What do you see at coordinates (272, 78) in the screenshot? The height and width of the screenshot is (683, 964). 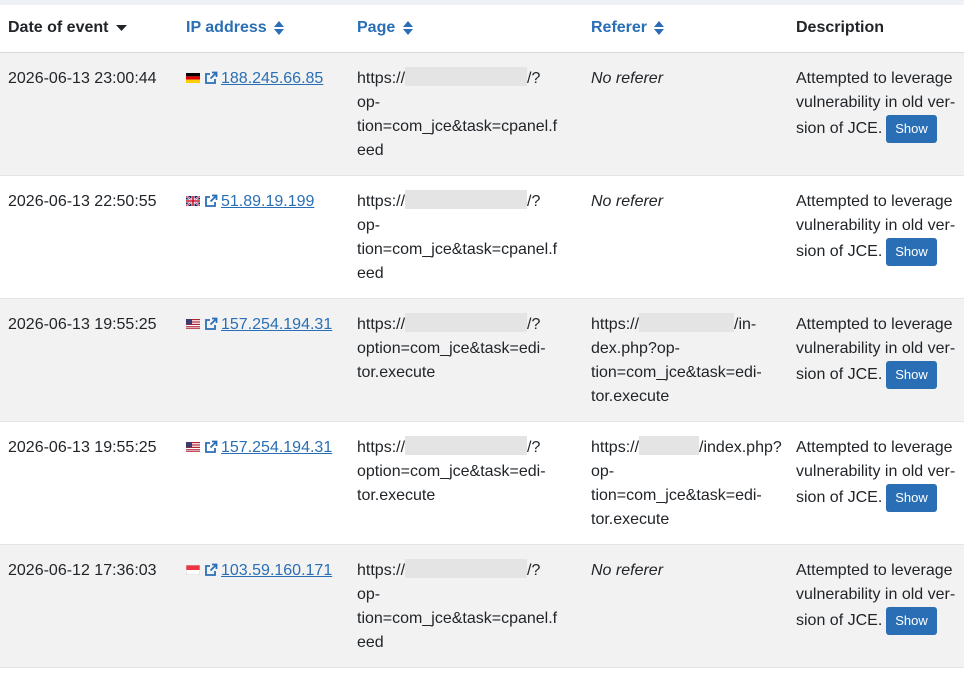 I see `ip-link: 188.245.66.85` at bounding box center [272, 78].